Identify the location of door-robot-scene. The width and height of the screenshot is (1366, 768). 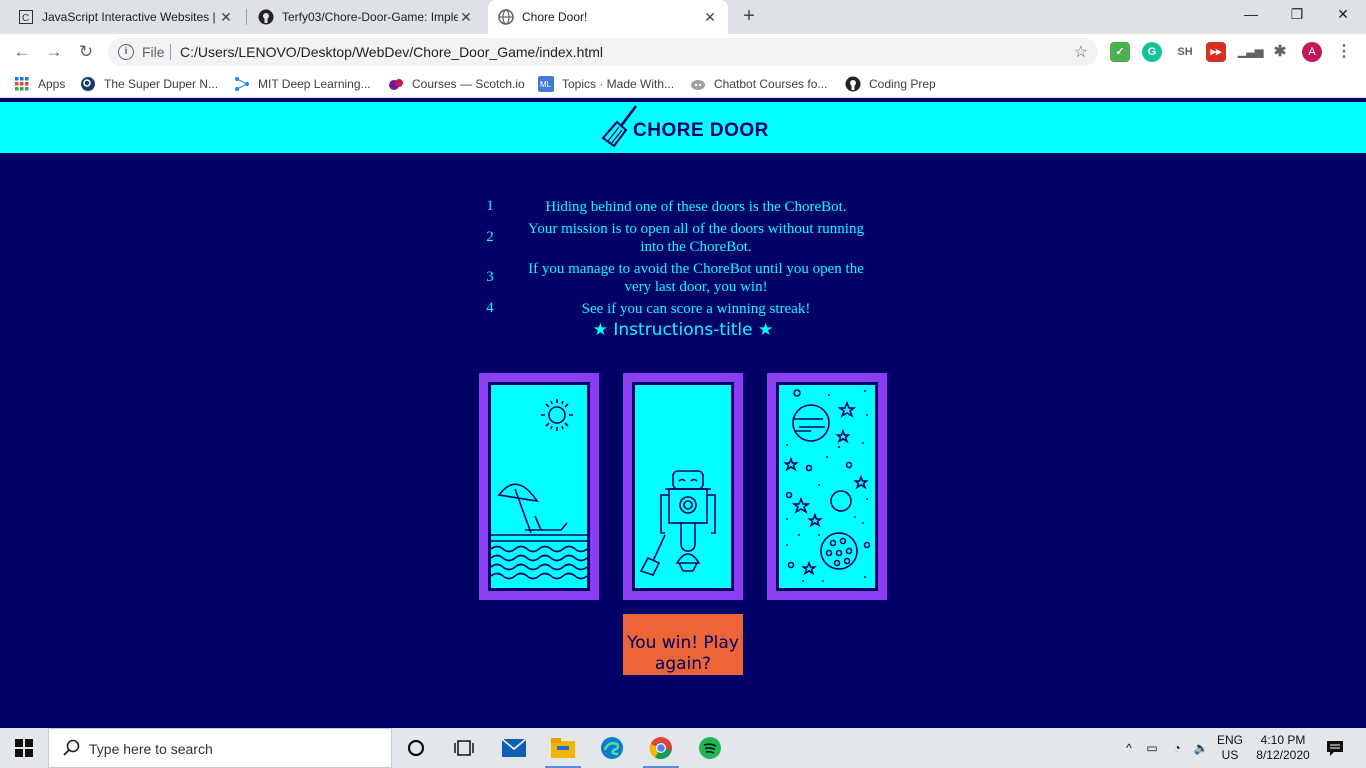
(683, 486).